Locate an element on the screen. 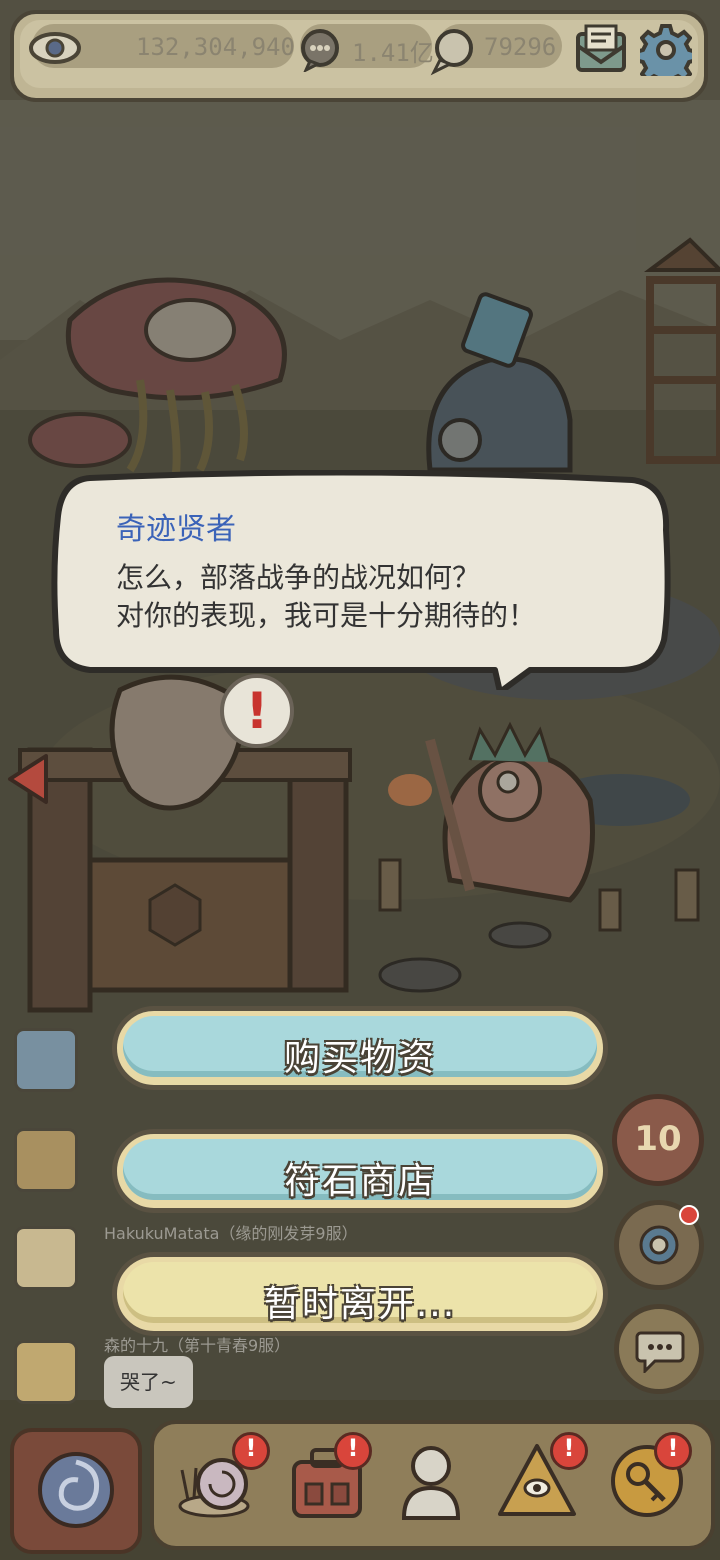 The height and width of the screenshot is (1560, 720). backpack-badge-mark: ! is located at coordinates (353, 1448).